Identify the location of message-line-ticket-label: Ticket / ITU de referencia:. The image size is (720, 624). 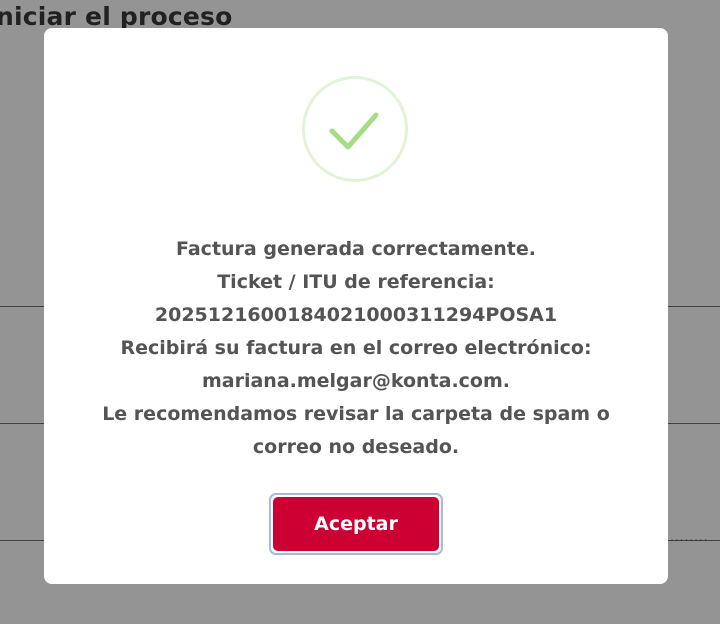
(356, 282).